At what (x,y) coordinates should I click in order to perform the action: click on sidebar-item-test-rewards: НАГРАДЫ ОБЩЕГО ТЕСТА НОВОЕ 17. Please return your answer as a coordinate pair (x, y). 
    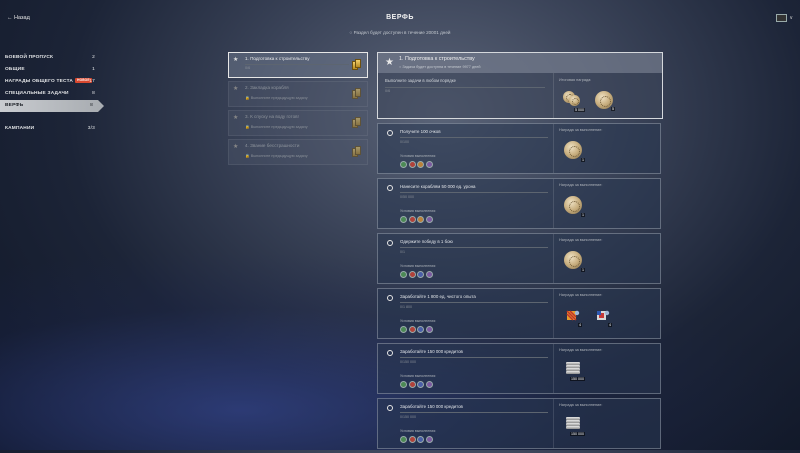
    Looking at the image, I should click on (50, 82).